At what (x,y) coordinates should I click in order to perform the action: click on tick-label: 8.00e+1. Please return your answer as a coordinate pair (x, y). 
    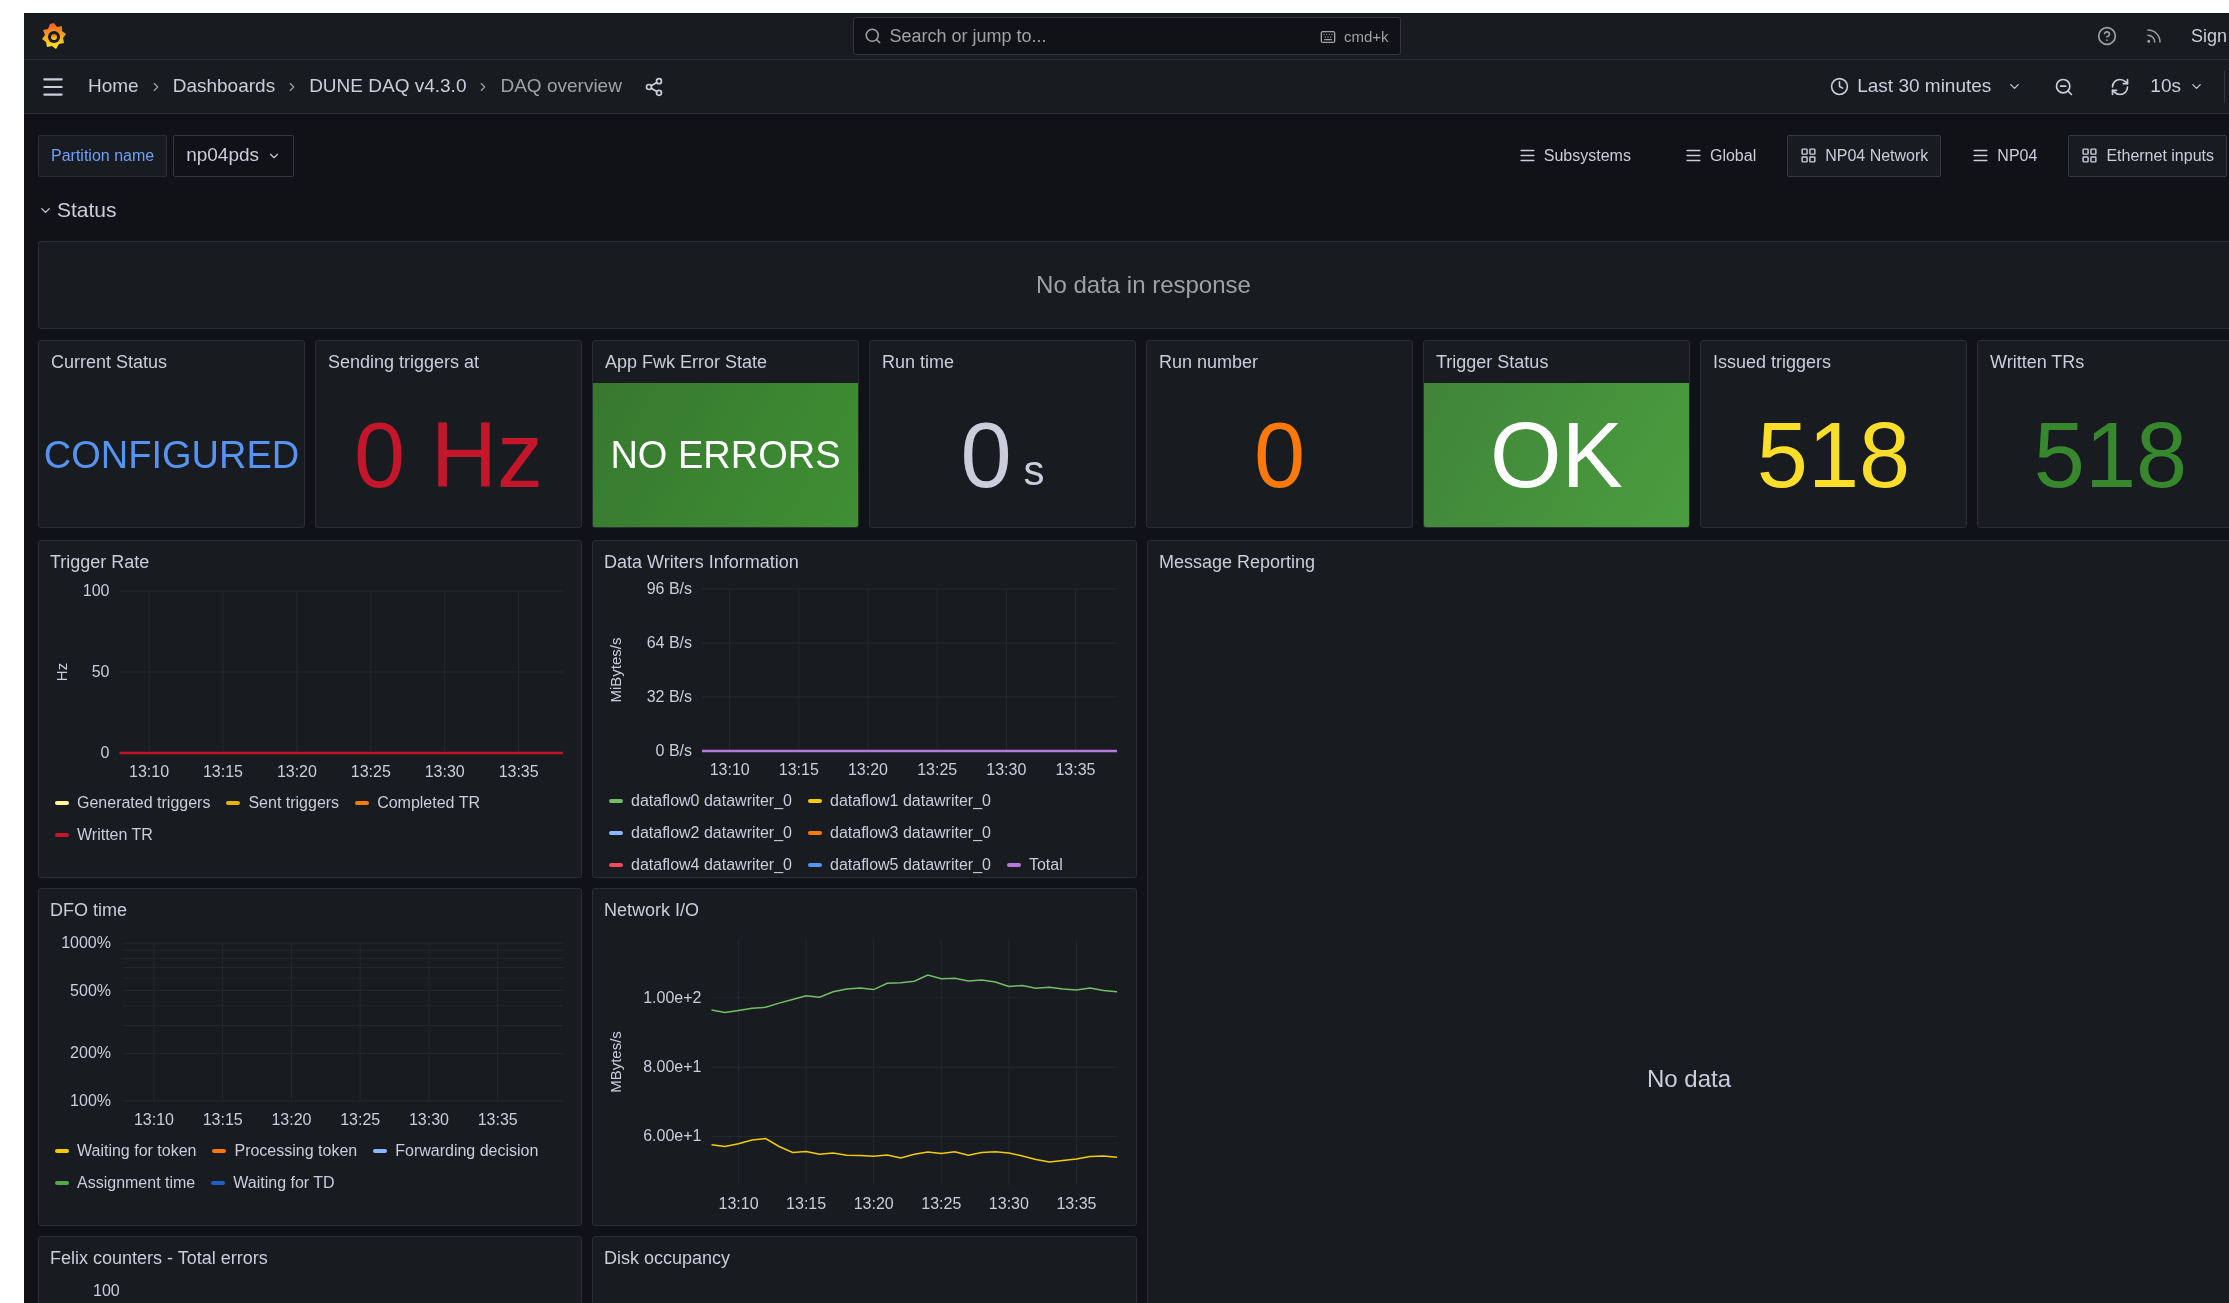
    Looking at the image, I should click on (672, 1067).